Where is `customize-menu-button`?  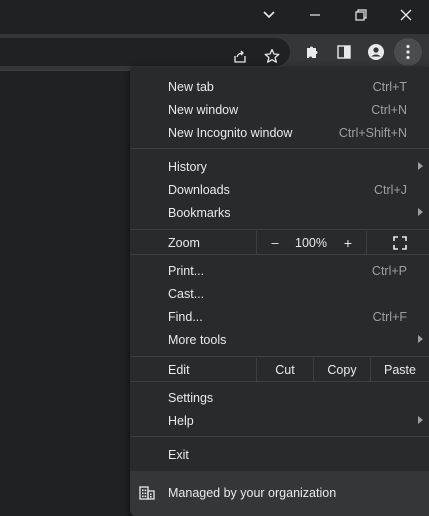 customize-menu-button is located at coordinates (408, 52).